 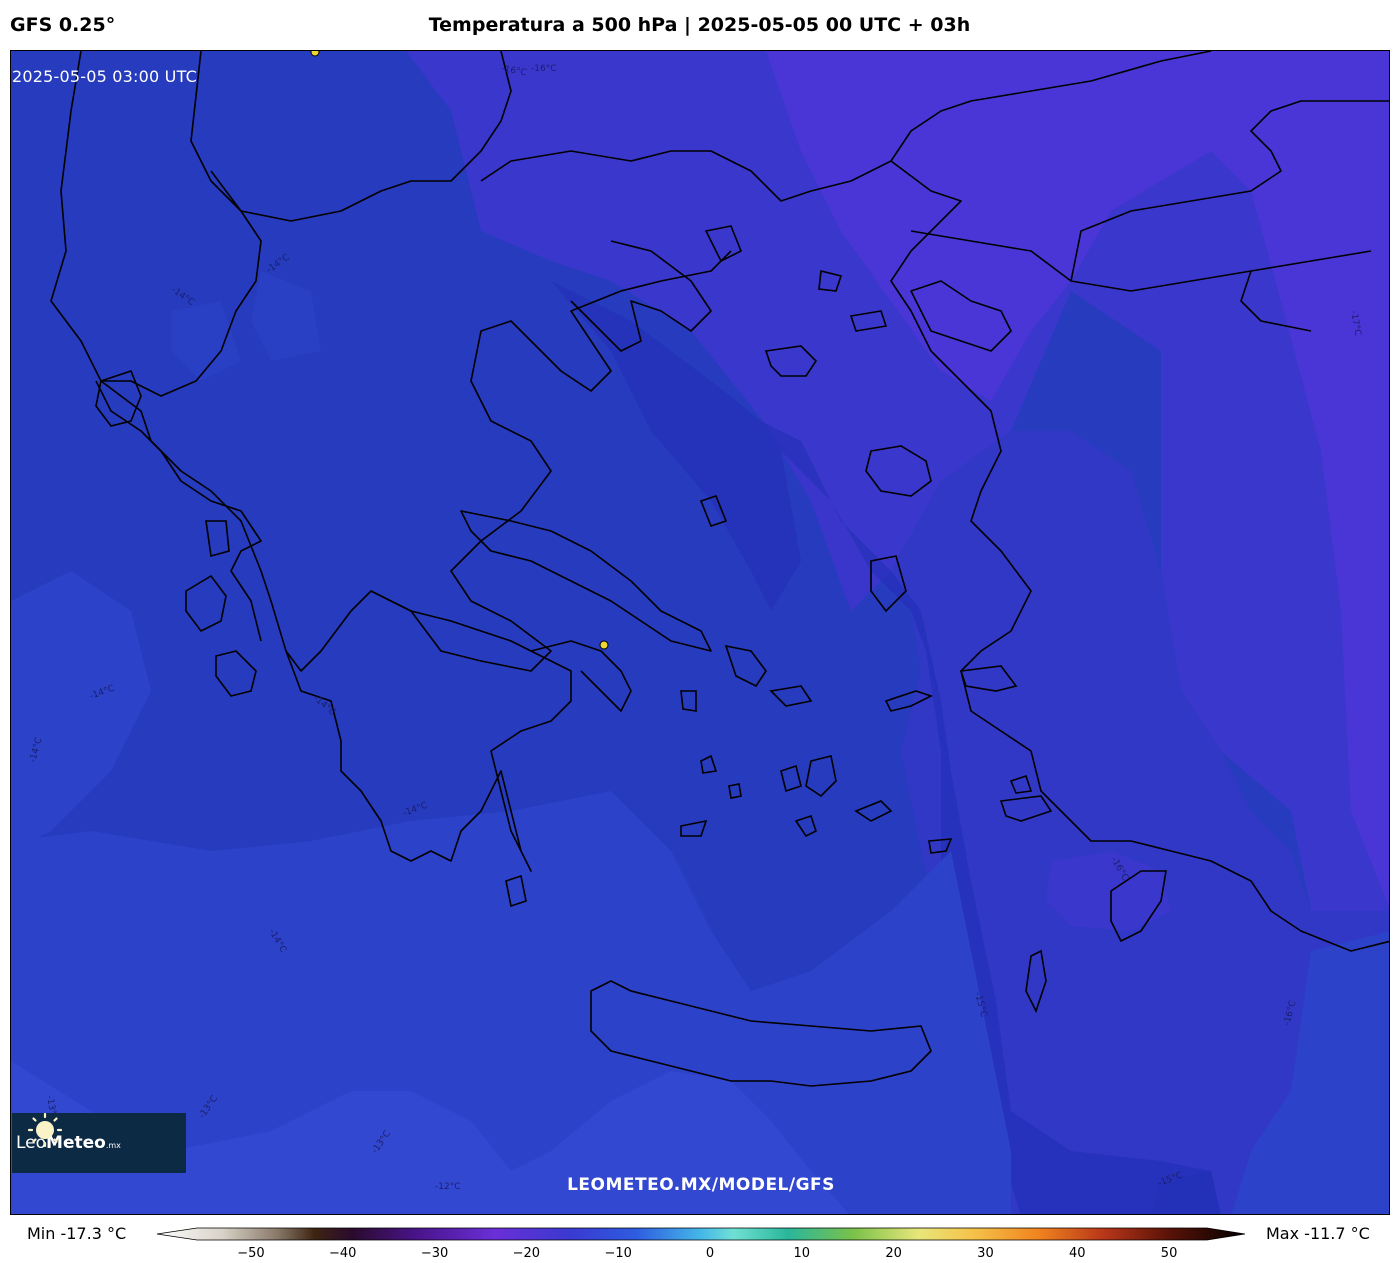 I want to click on colorbar-tick-label: 0, so click(x=710, y=1253).